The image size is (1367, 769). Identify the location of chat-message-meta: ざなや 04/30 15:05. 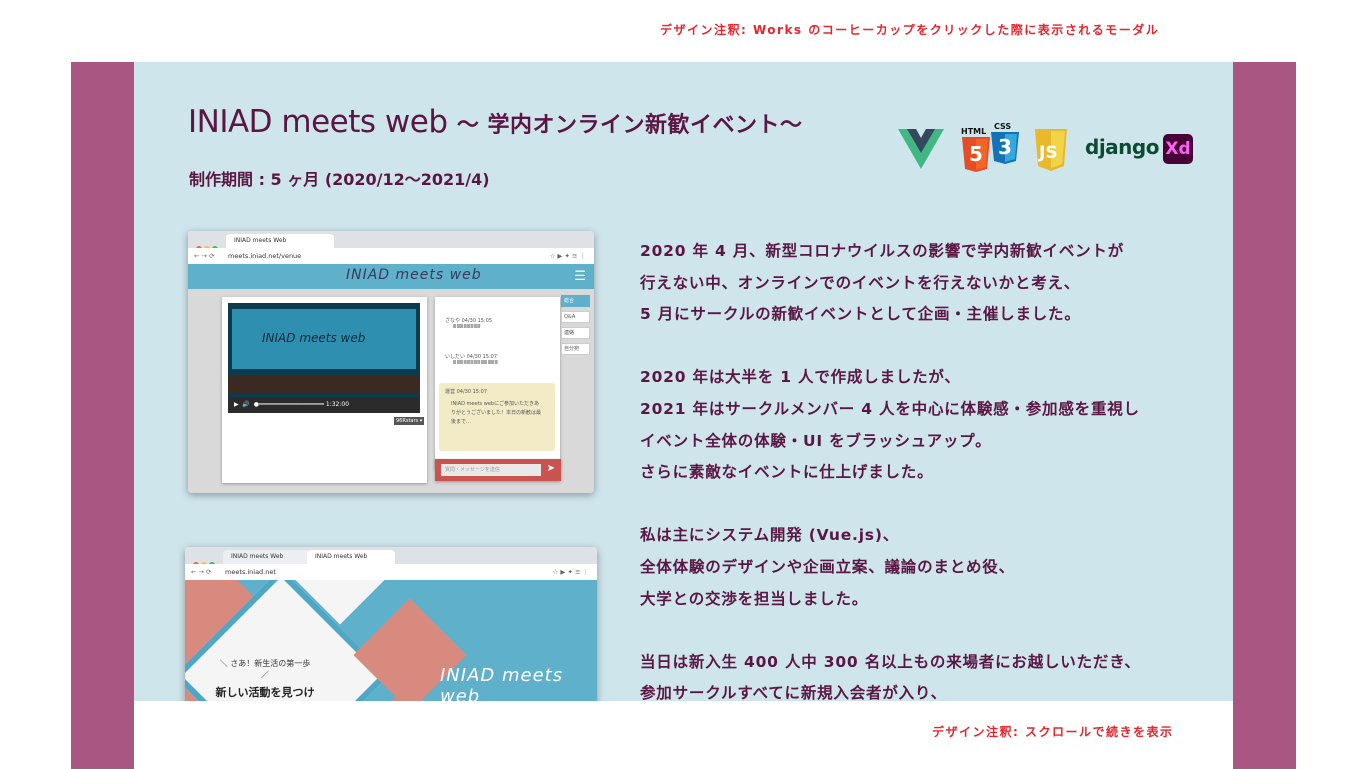
(468, 321).